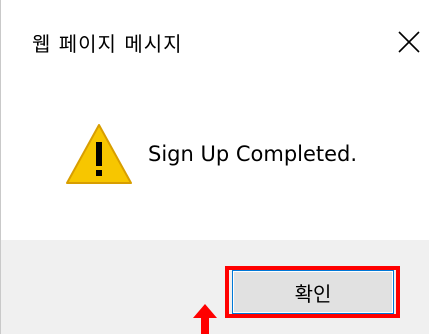 Image resolution: width=429 pixels, height=334 pixels. Describe the element at coordinates (253, 154) in the screenshot. I see `message-text: Sign Up Completed.` at that location.